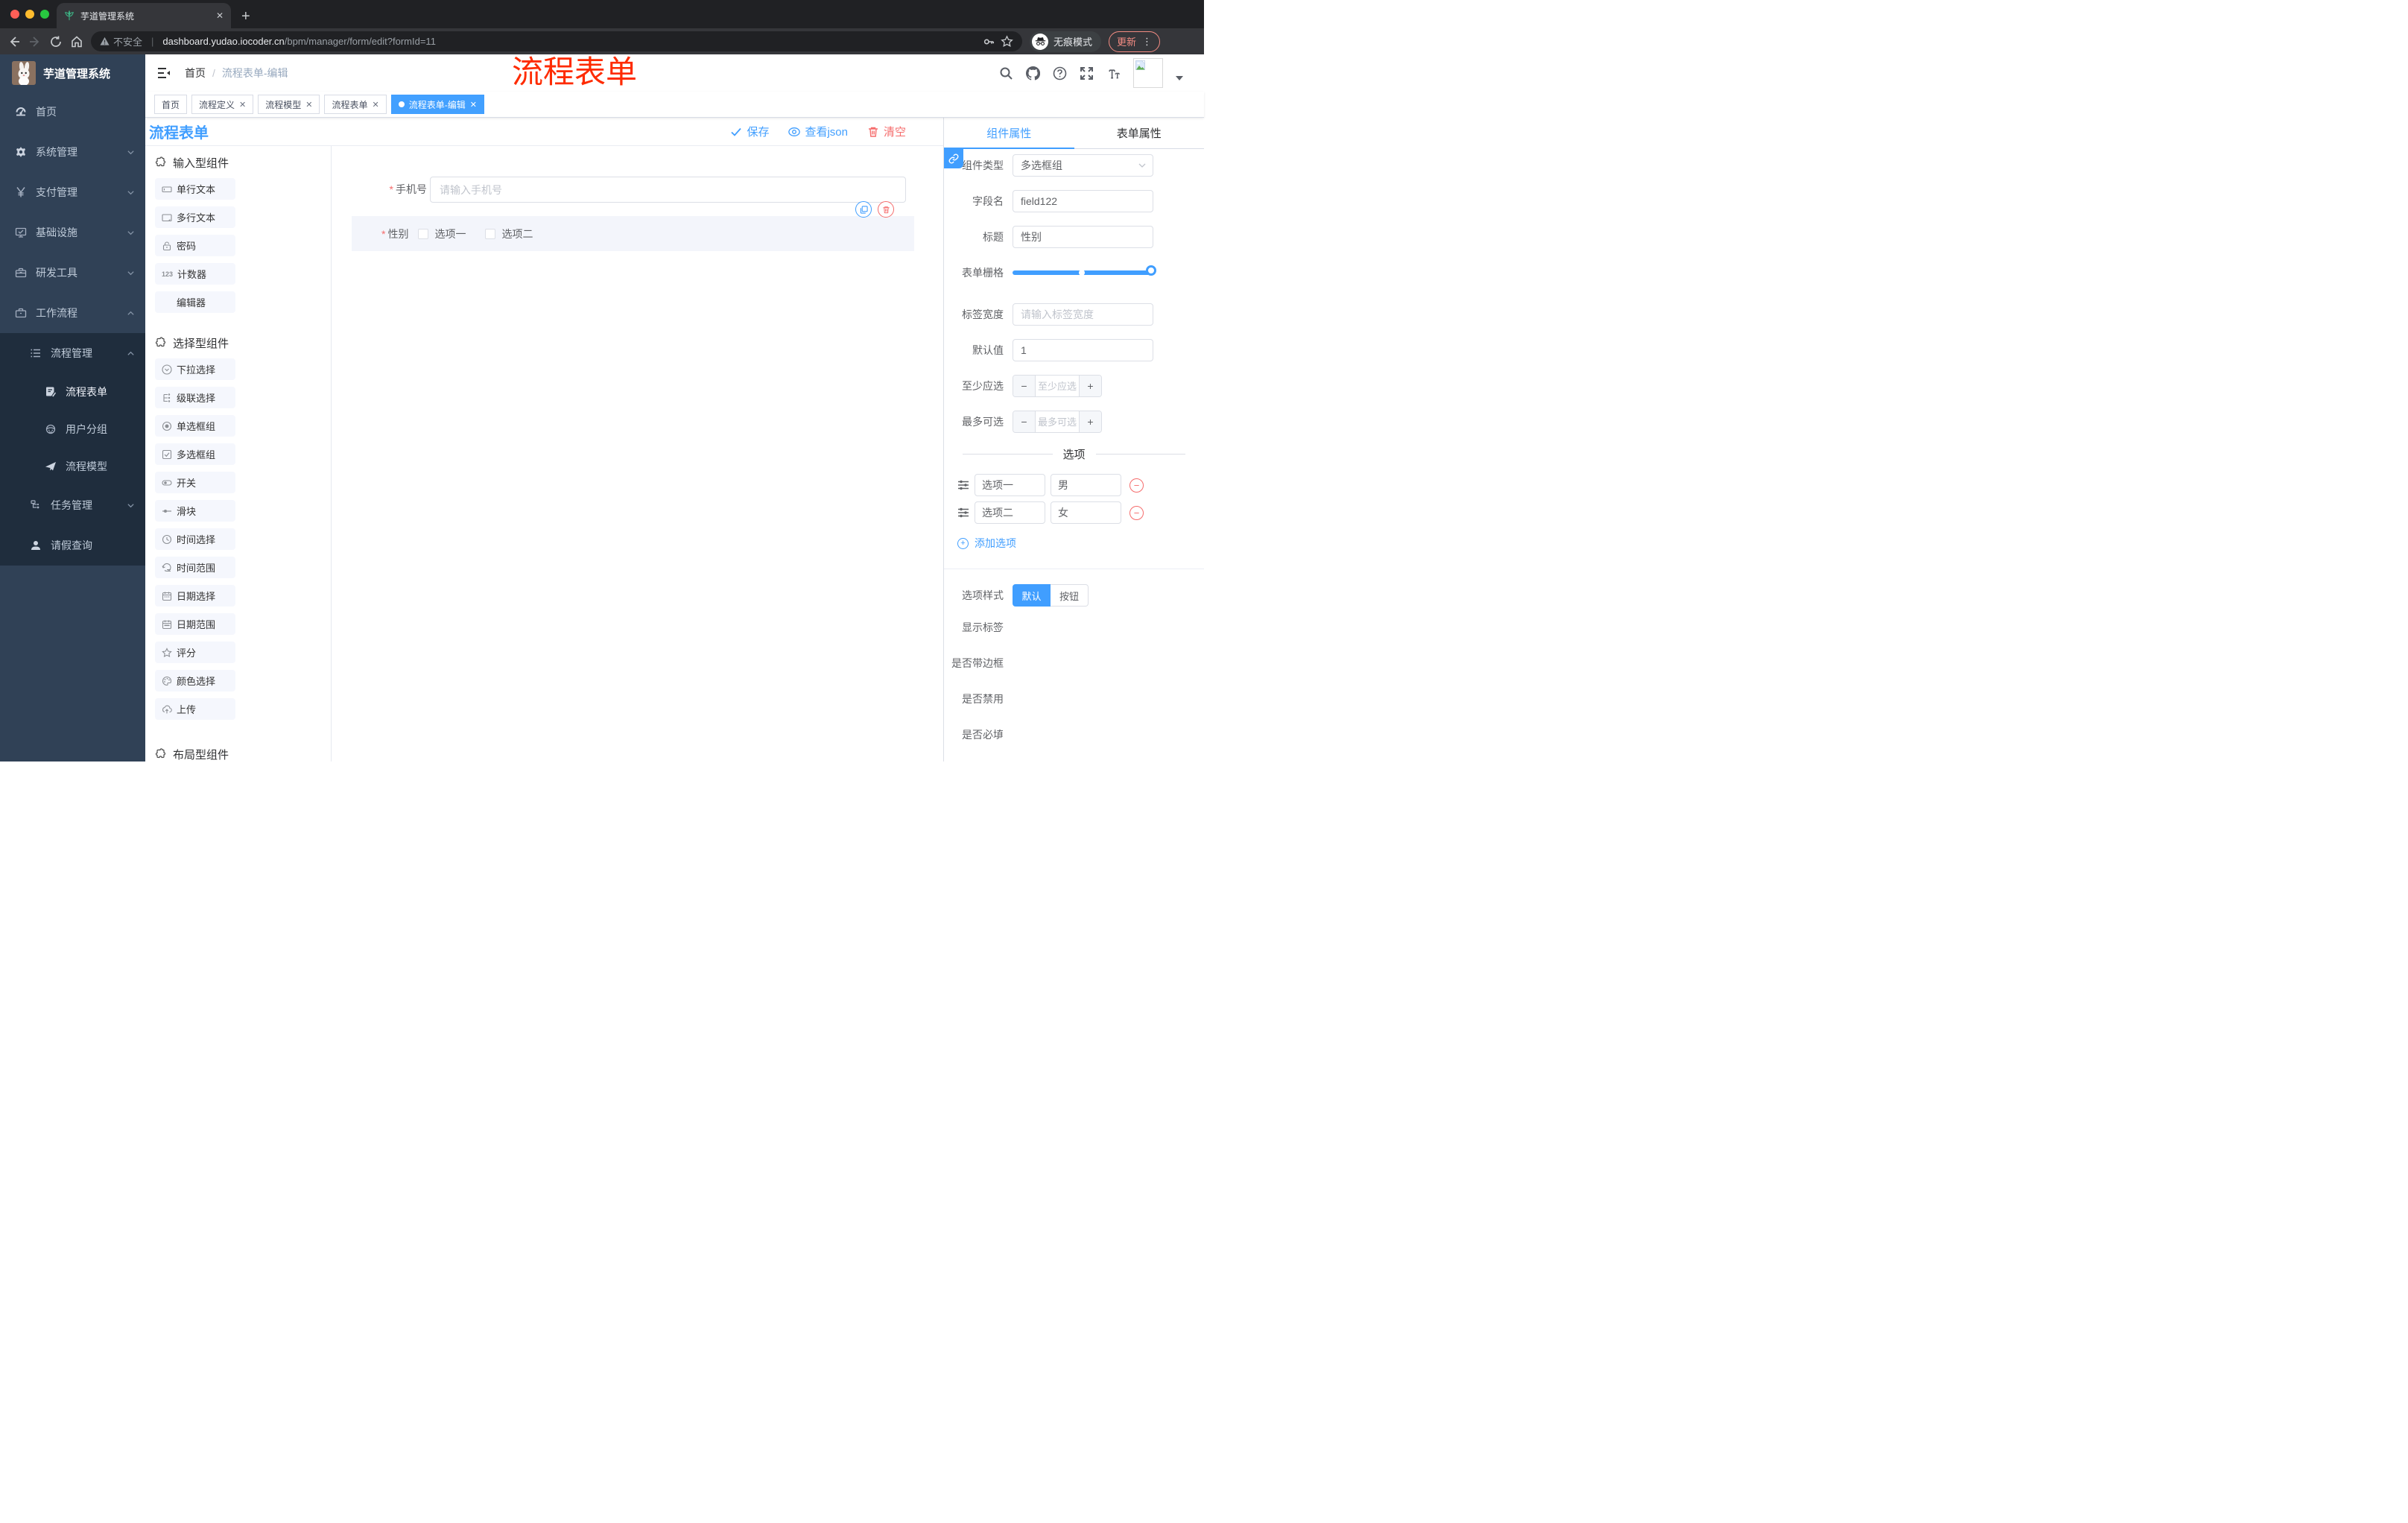 This screenshot has width=2408, height=1523. What do you see at coordinates (1148, 73) in the screenshot?
I see `user-avatar` at bounding box center [1148, 73].